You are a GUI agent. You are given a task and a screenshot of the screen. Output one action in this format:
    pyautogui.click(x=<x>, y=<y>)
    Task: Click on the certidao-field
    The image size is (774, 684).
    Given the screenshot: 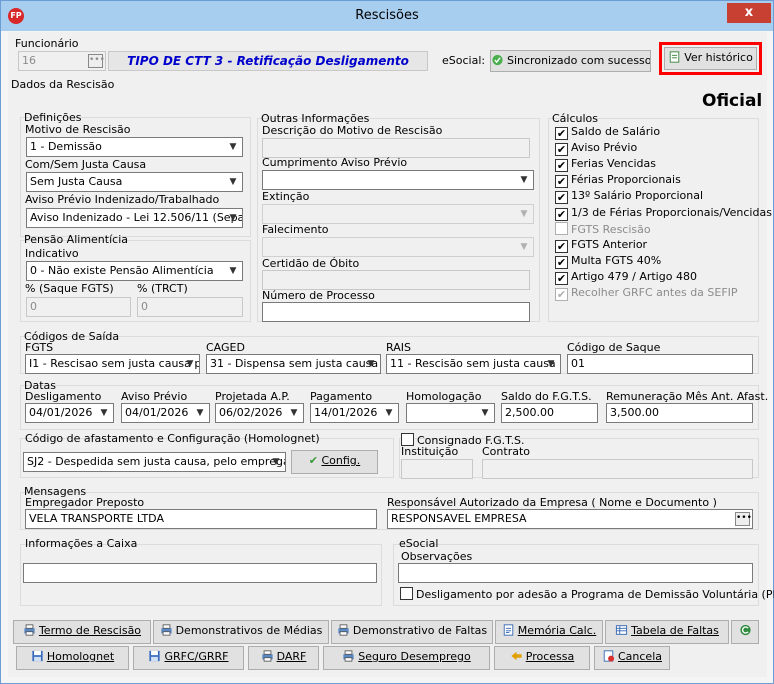 What is the action you would take?
    pyautogui.click(x=396, y=280)
    